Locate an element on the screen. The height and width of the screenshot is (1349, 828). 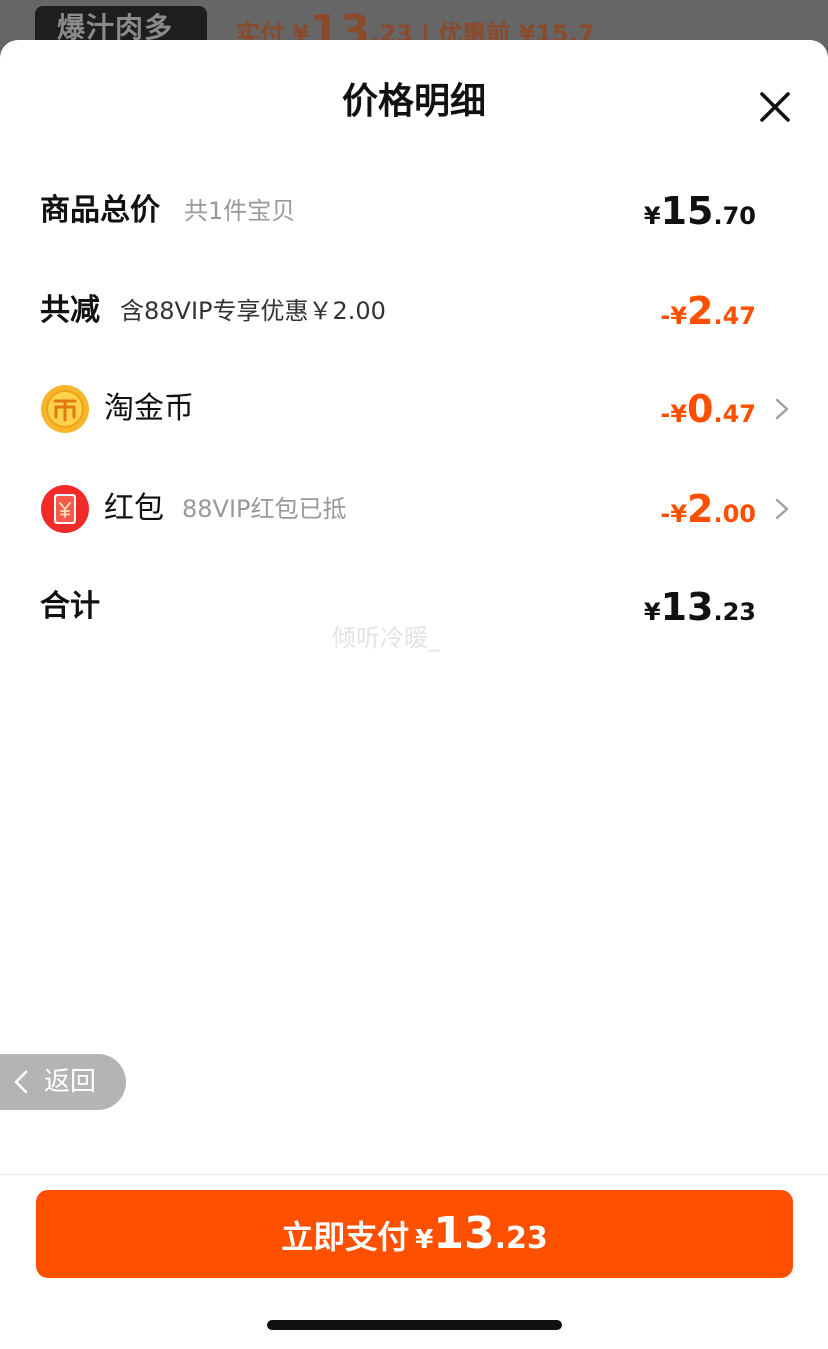
back-button-label: 返回 is located at coordinates (70, 1082).